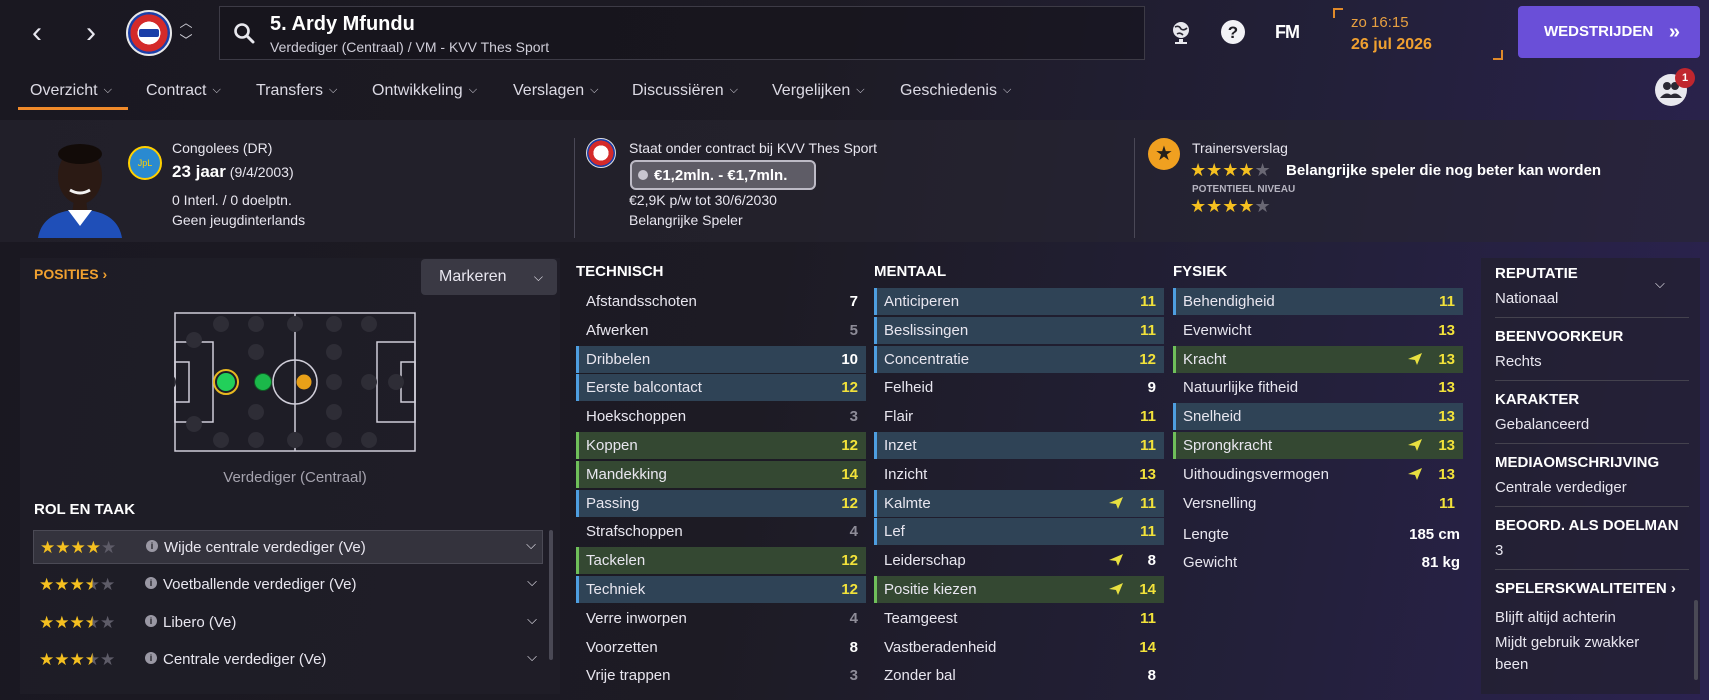 This screenshot has width=1709, height=700. I want to click on attribute-row: Vrije trappen 3, so click(721, 675).